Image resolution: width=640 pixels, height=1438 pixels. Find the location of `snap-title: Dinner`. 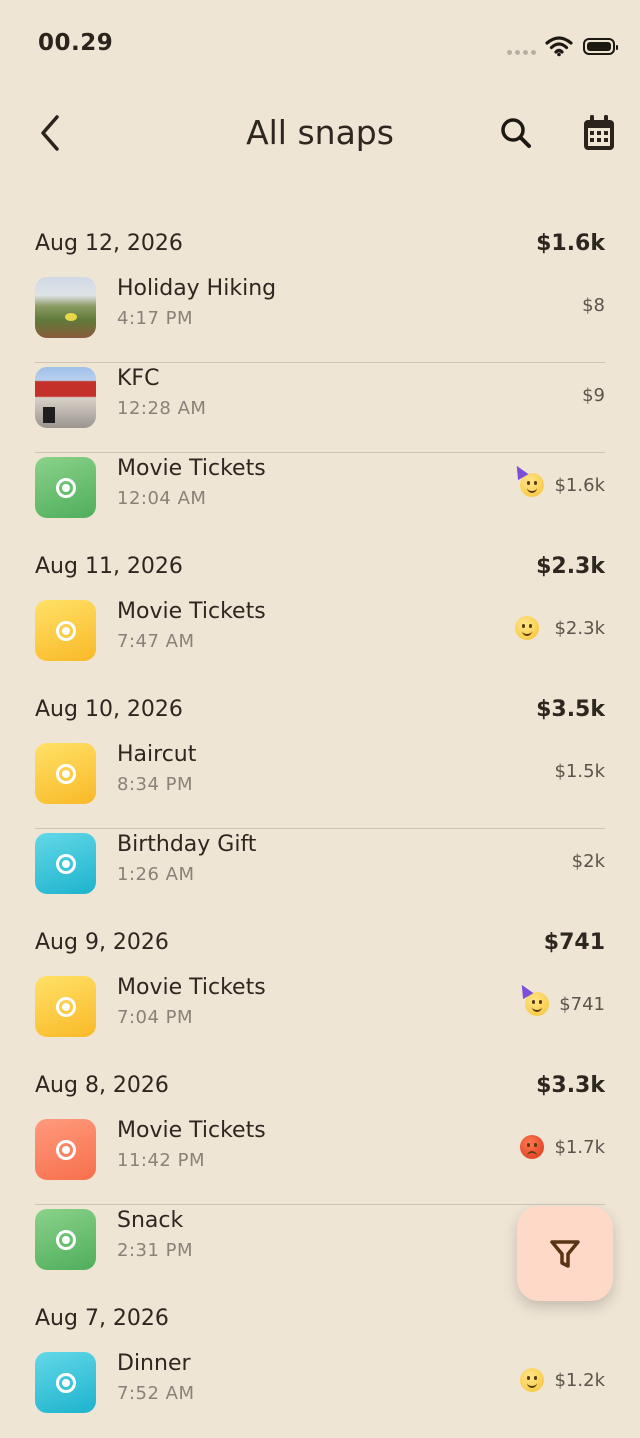

snap-title: Dinner is located at coordinates (154, 1363).